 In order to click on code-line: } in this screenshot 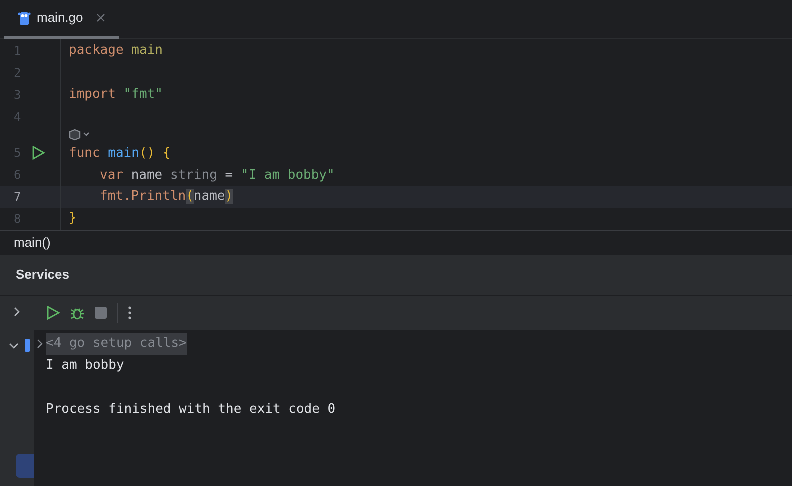, I will do `click(73, 219)`.